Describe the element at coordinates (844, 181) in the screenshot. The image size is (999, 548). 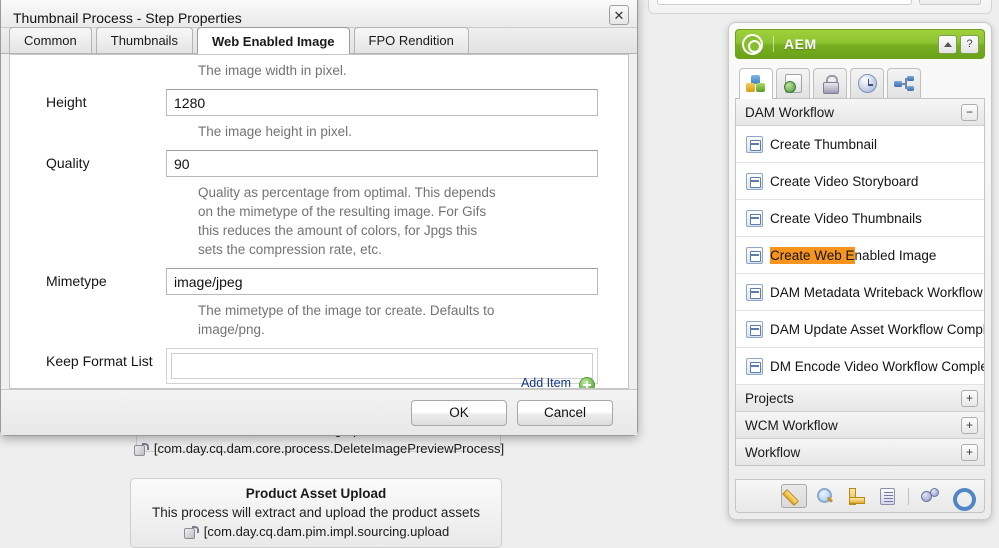
I see `sidekick-item-label: Create Video Storyboard` at that location.